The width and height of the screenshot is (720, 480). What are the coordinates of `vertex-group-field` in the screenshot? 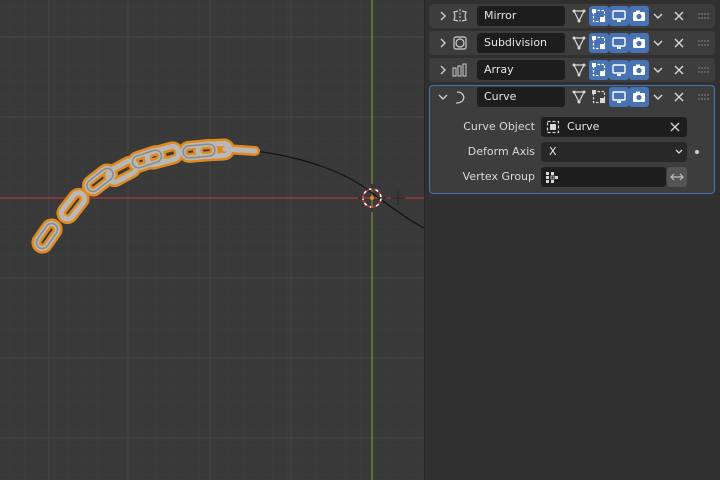 It's located at (603, 177).